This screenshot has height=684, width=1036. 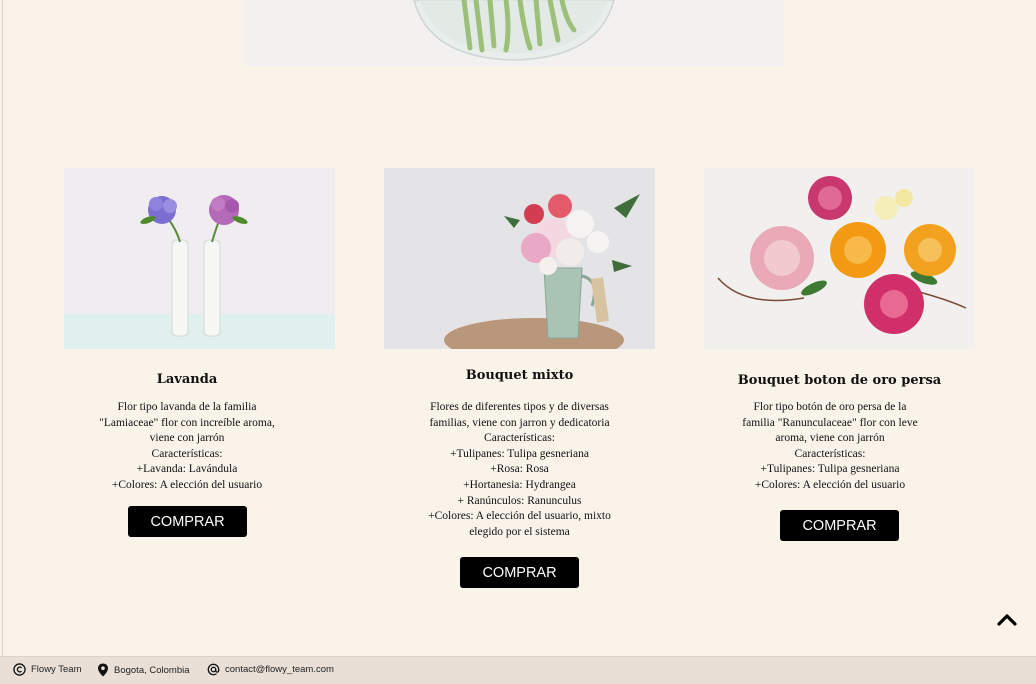 I want to click on description-line: familias, viene con jarron y dedicatoria, so click(x=519, y=422).